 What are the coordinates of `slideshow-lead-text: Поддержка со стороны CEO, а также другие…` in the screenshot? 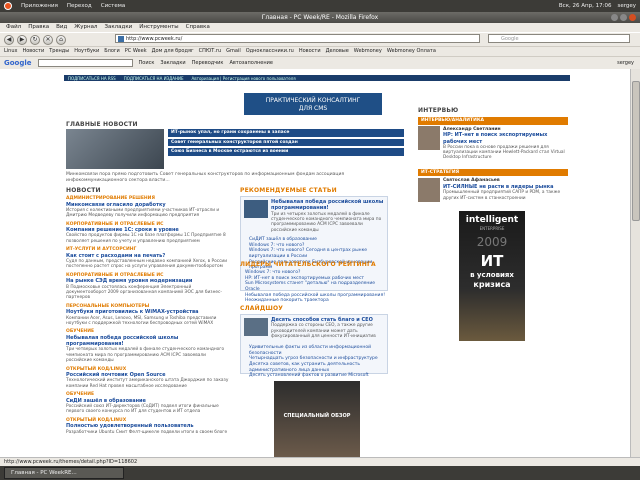 It's located at (323, 331).